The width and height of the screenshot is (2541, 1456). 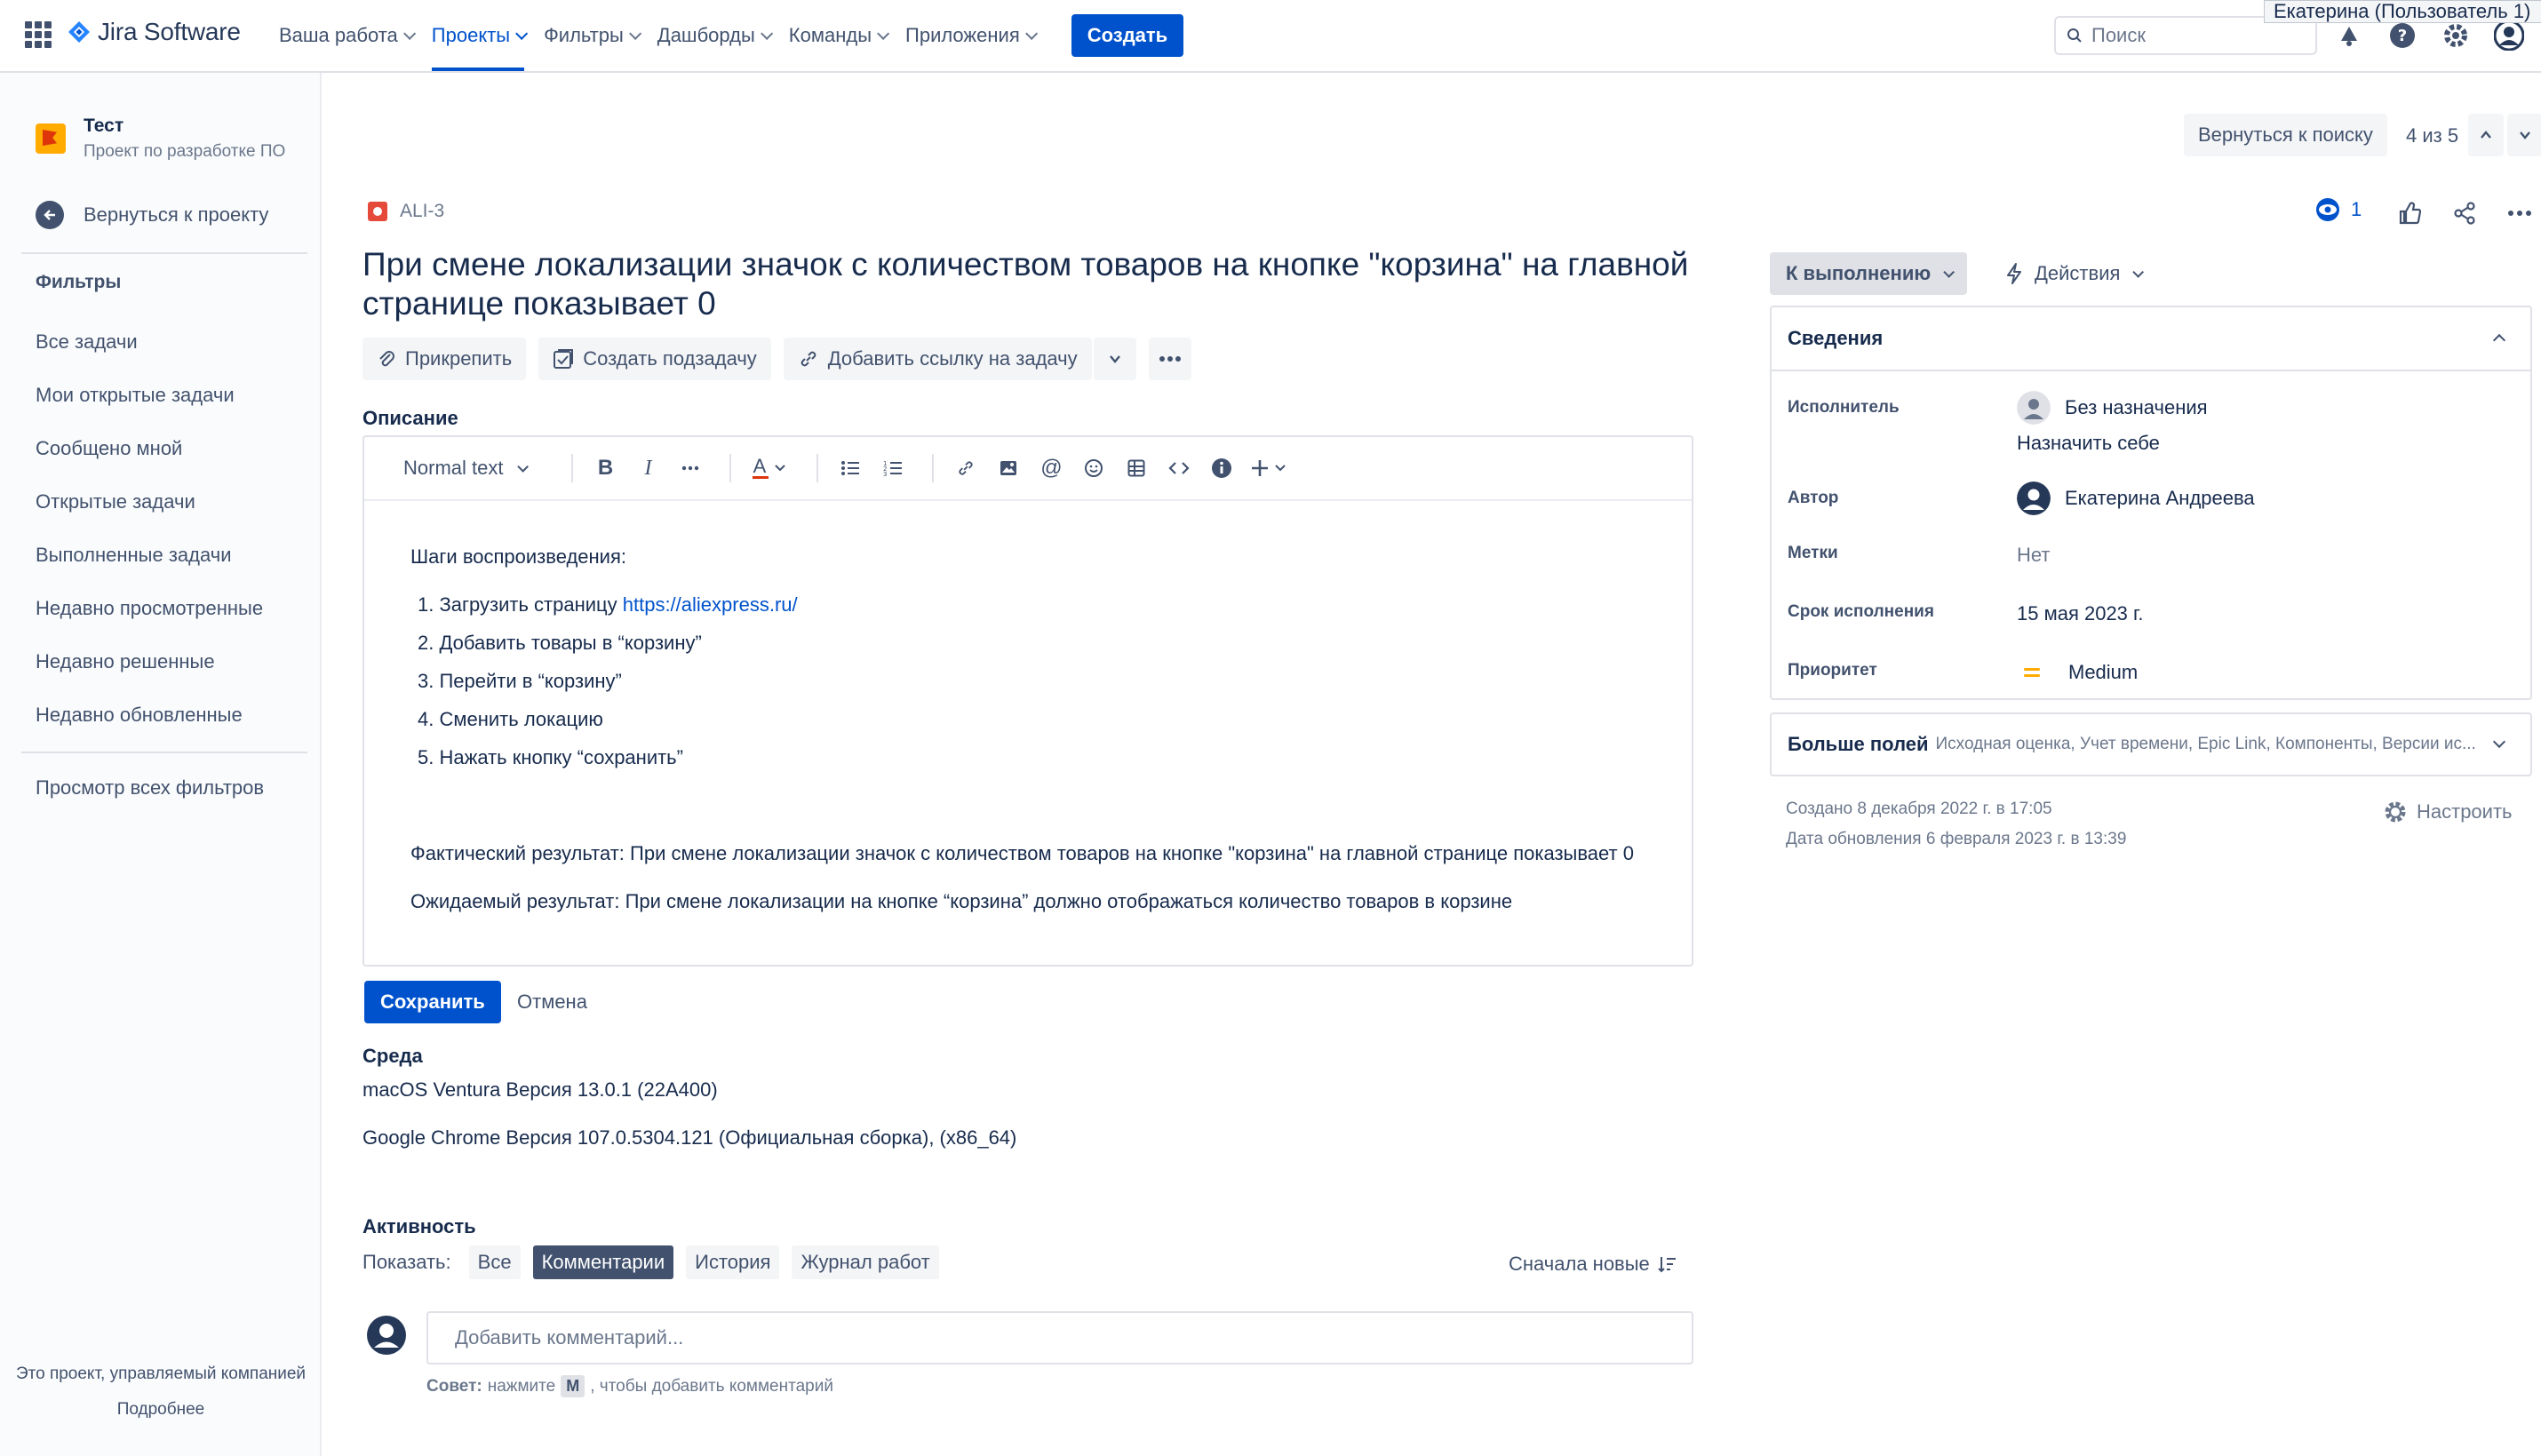 What do you see at coordinates (521, 719) in the screenshot?
I see `list-text: Сменить локацию` at bounding box center [521, 719].